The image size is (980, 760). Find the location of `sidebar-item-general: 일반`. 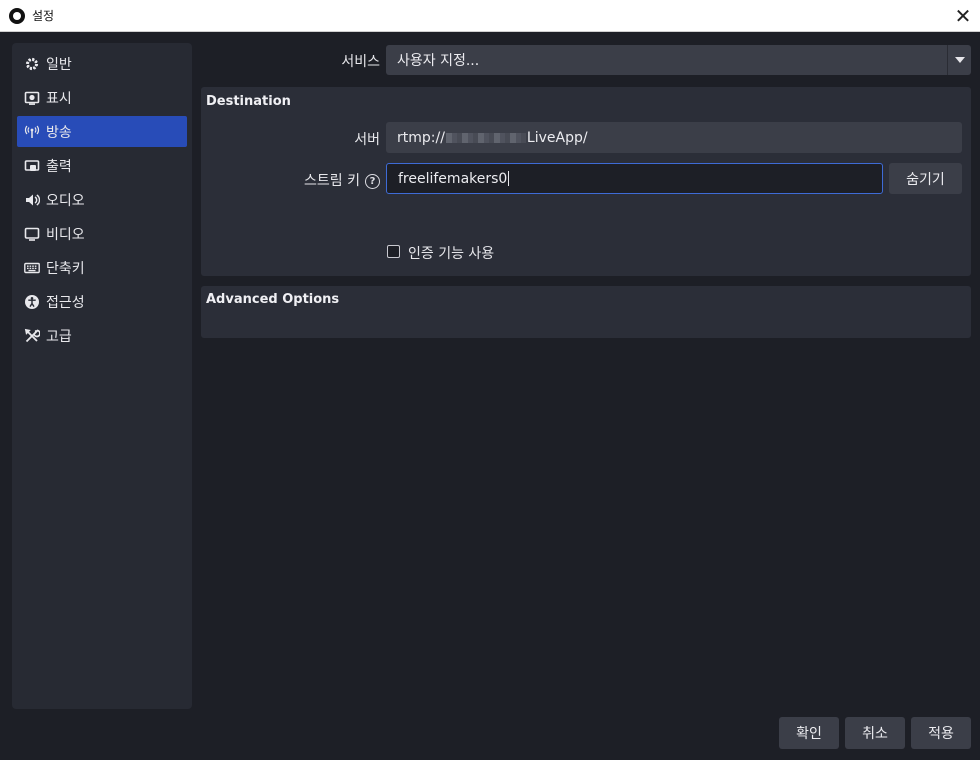

sidebar-item-general: 일반 is located at coordinates (102, 63).